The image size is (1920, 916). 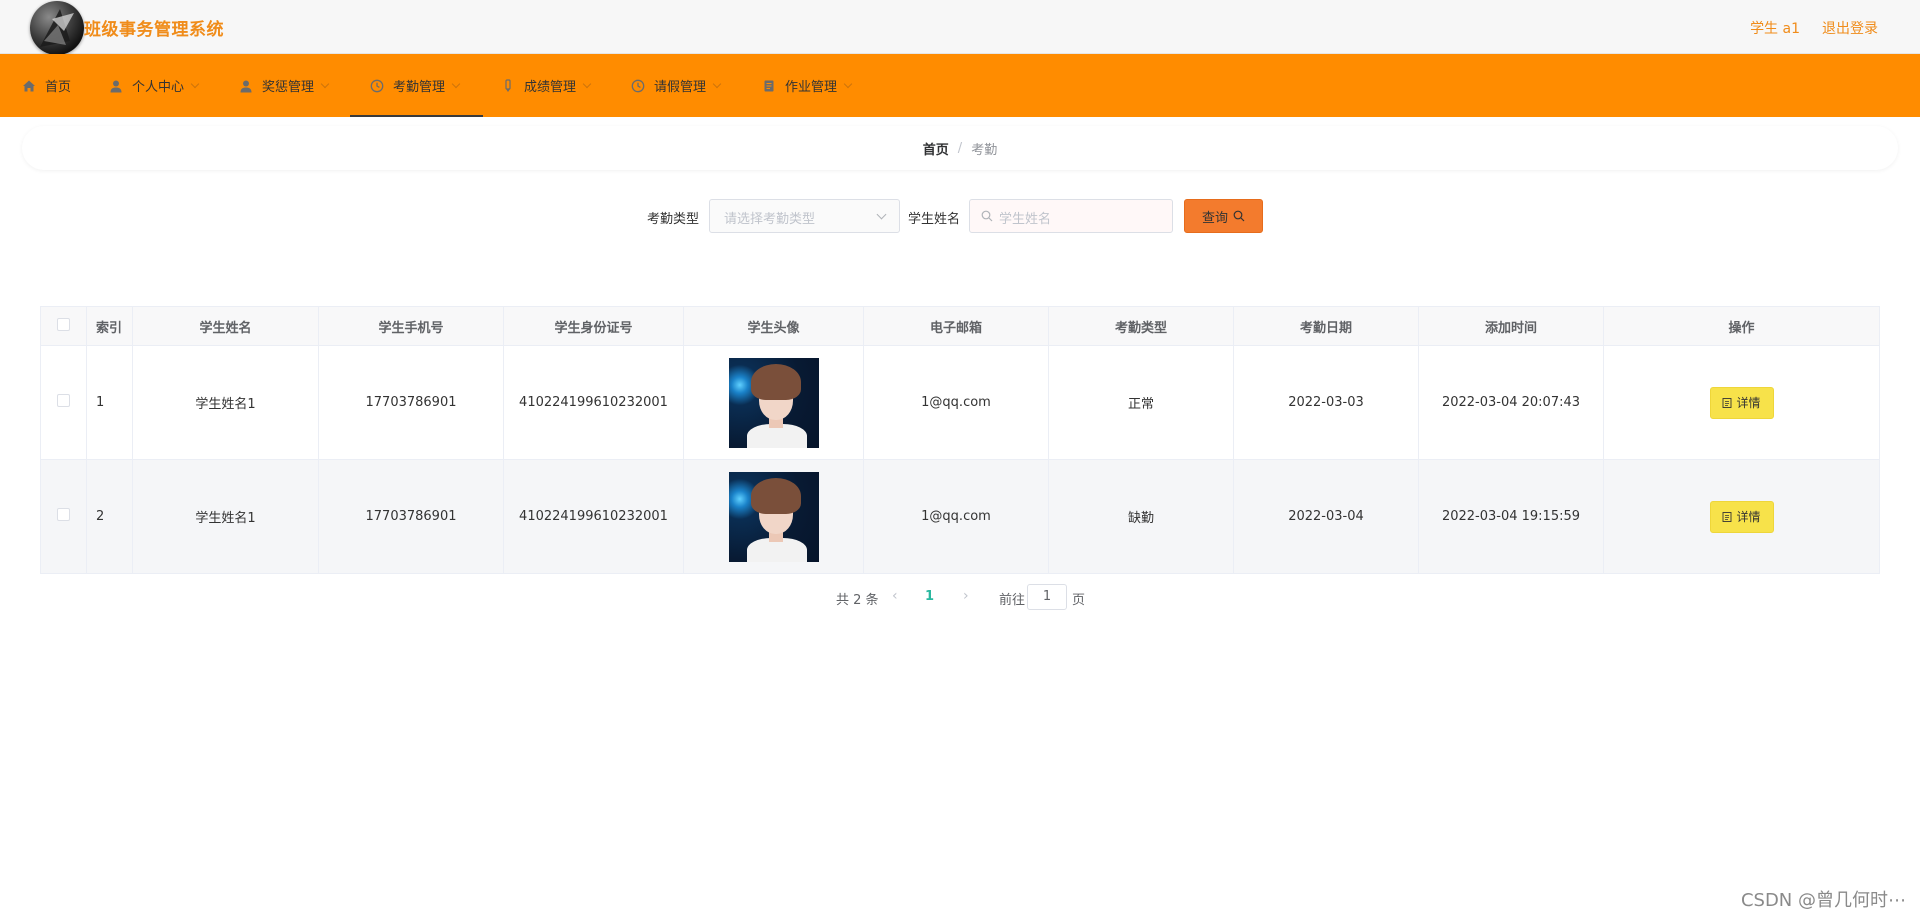 I want to click on column-header: 考勤日期, so click(x=1326, y=326).